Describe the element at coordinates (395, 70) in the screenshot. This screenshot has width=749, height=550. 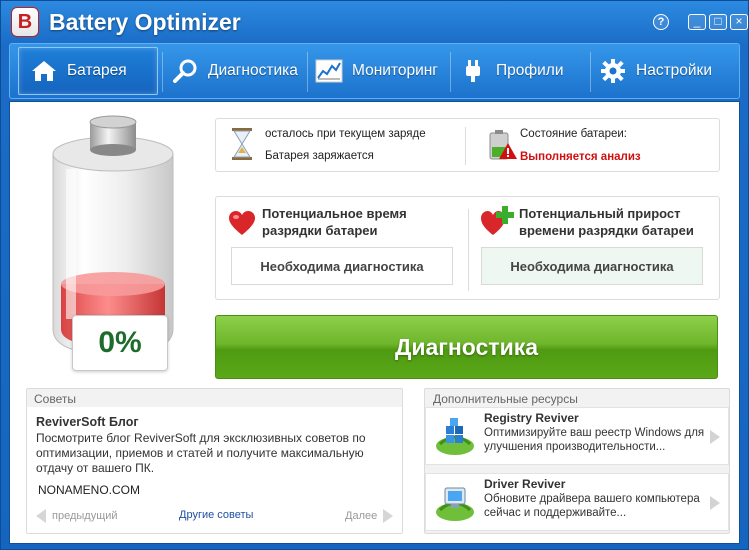
I see `tab-monitoring-label: Мониторинг` at that location.